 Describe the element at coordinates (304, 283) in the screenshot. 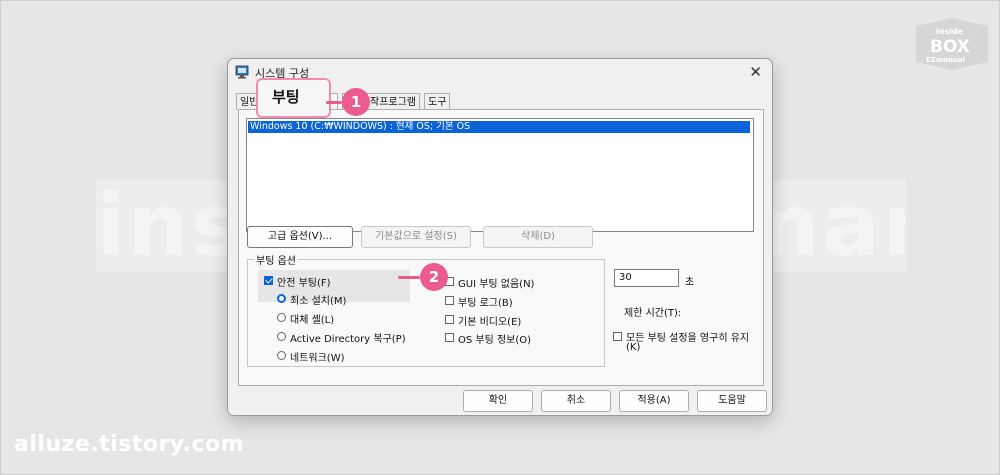

I see `safe-boot-label: 안전 부팅(F)` at that location.